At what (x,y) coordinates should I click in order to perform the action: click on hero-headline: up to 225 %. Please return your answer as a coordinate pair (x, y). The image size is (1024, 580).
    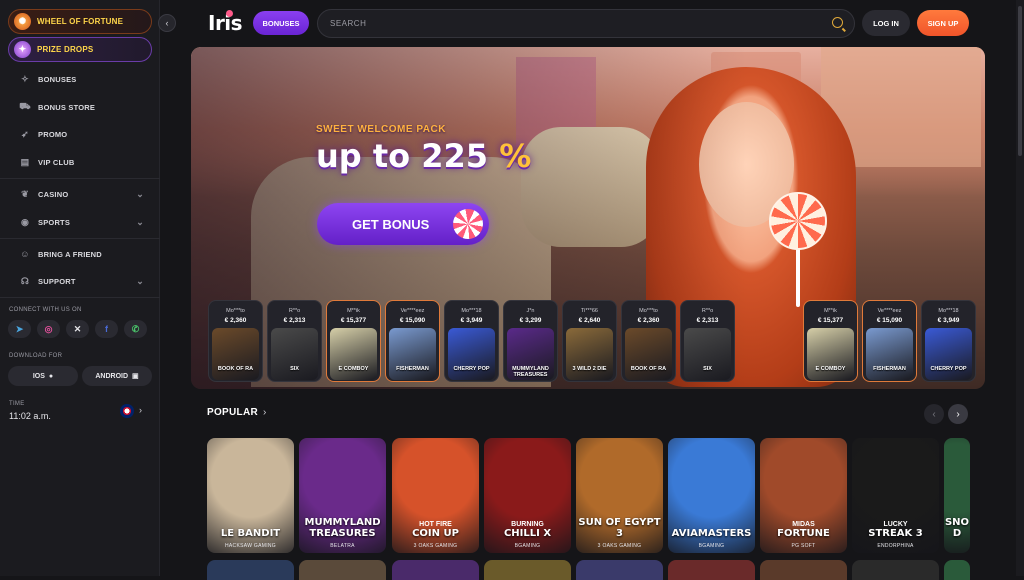
    Looking at the image, I should click on (423, 156).